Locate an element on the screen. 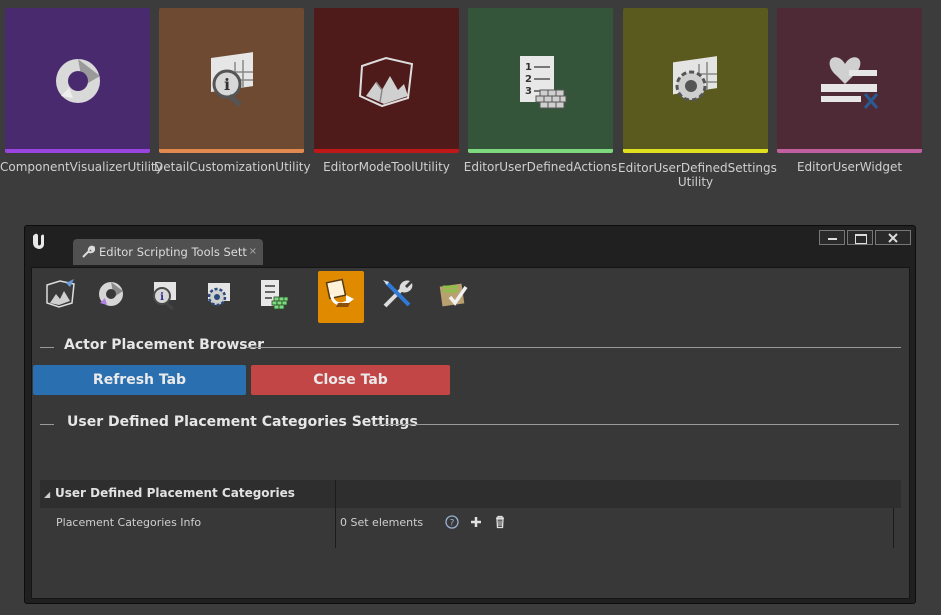  delete-icon is located at coordinates (500, 522).